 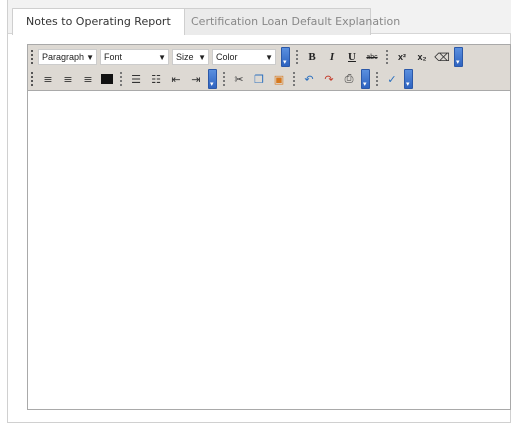 I want to click on align-right-icon: ≡, so click(x=88, y=79).